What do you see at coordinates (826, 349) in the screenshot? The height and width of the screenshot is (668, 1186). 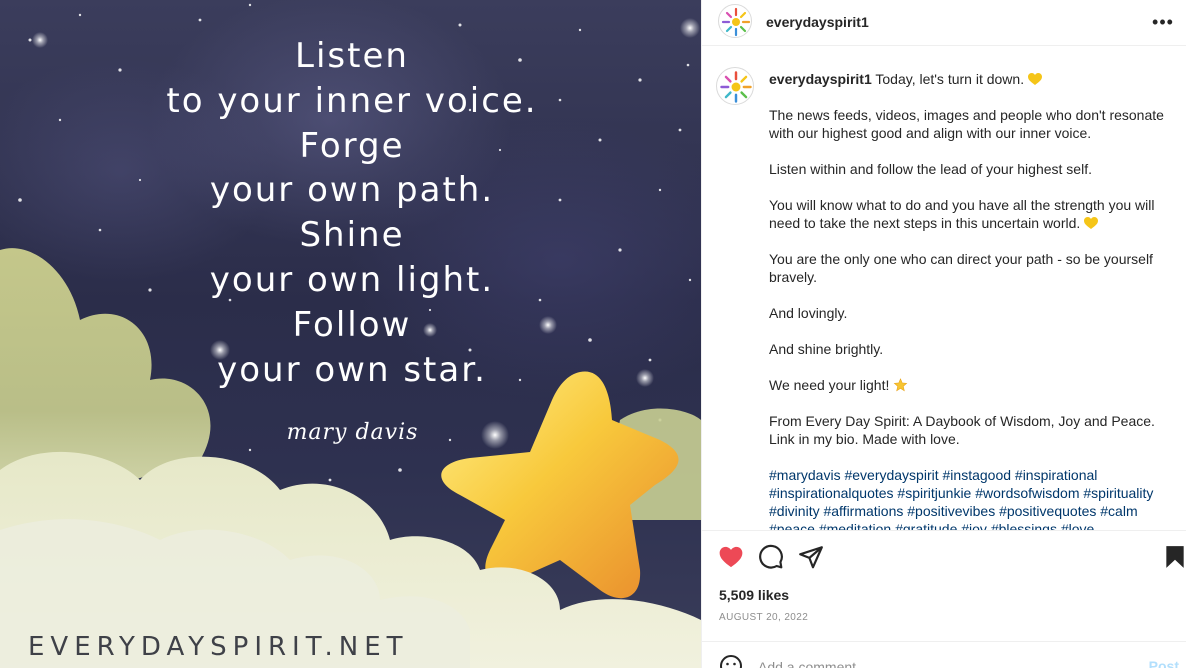 I see `caption-paragraph: And shine brightly.` at bounding box center [826, 349].